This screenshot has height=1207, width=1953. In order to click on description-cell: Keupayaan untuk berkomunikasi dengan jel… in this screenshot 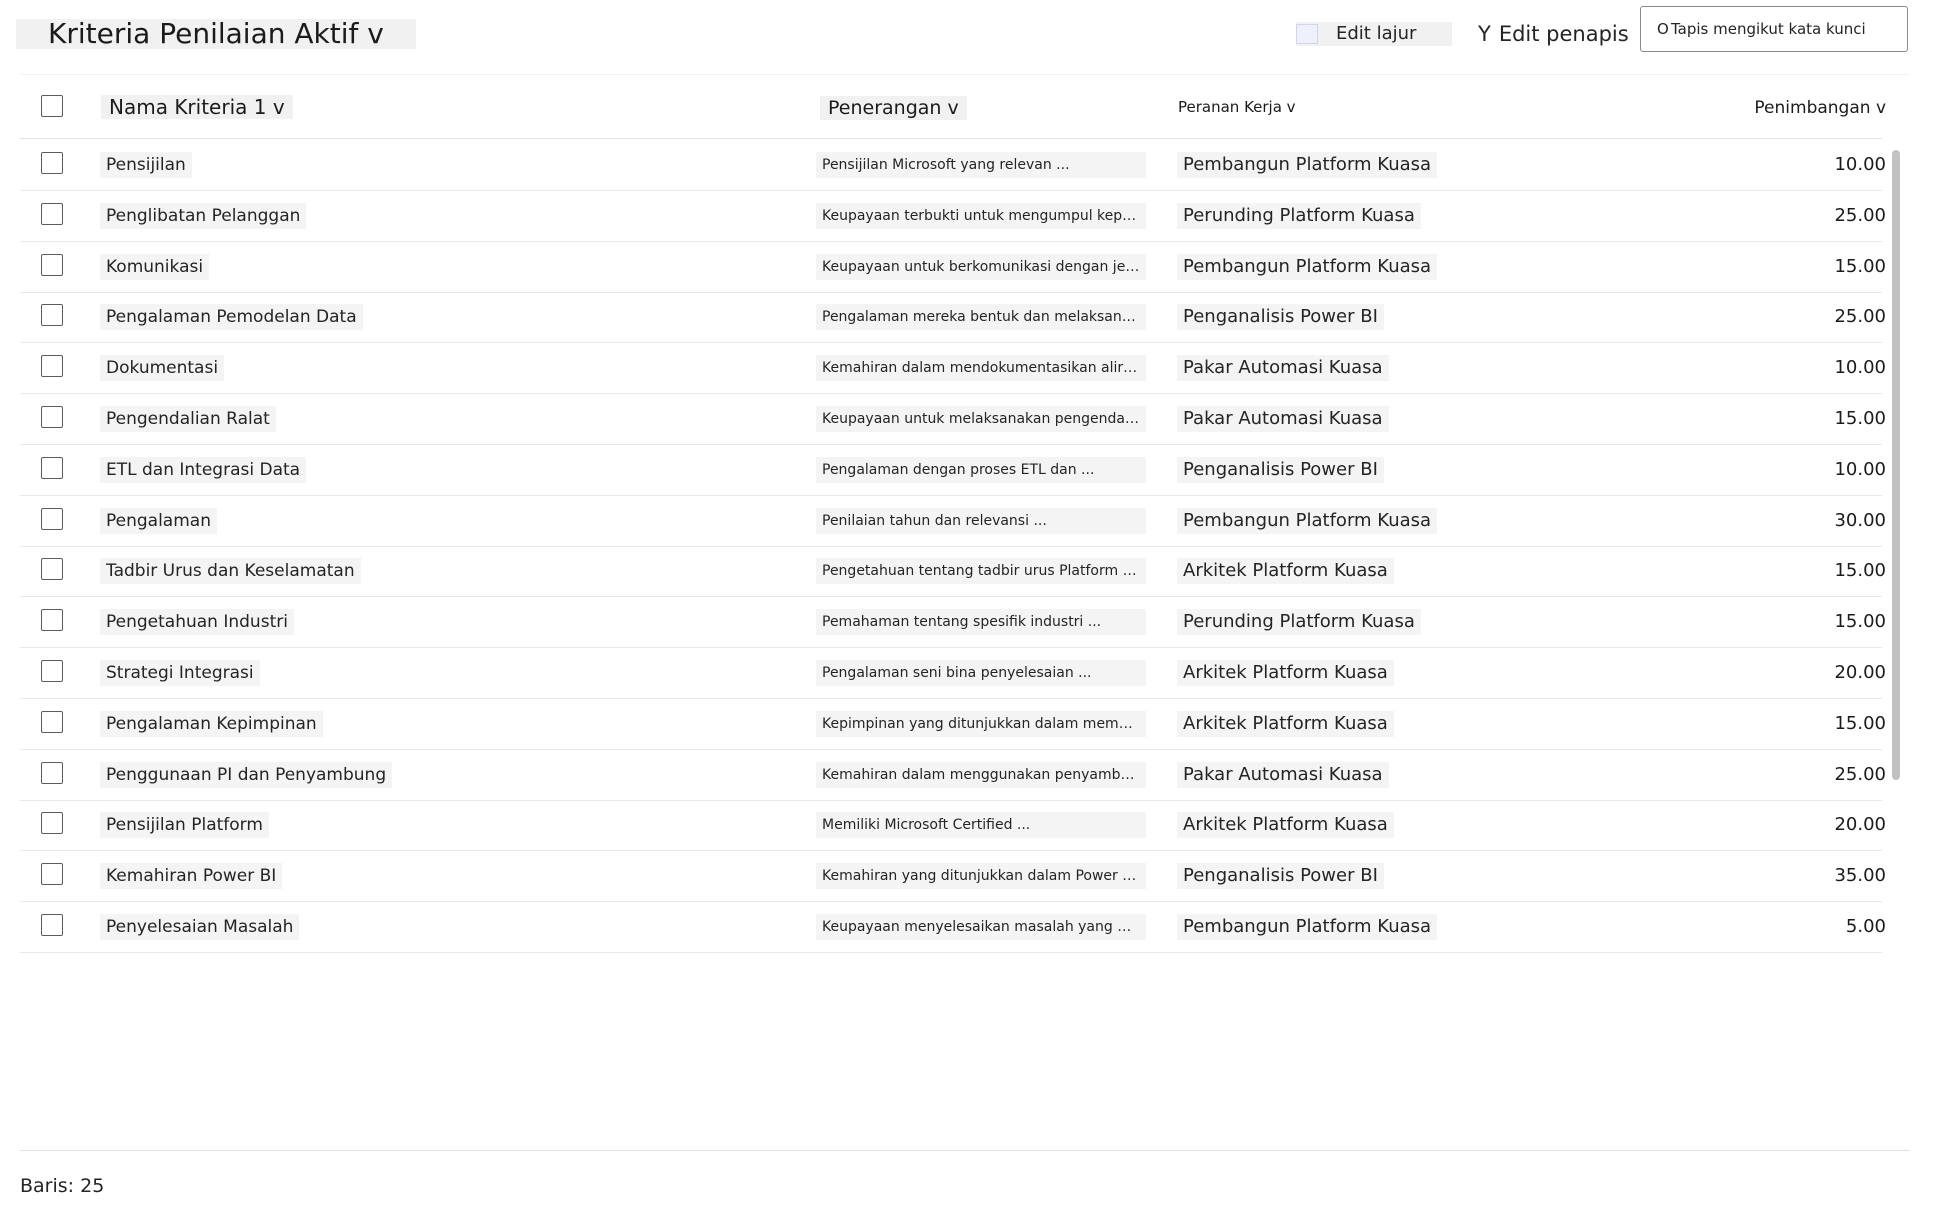, I will do `click(981, 267)`.